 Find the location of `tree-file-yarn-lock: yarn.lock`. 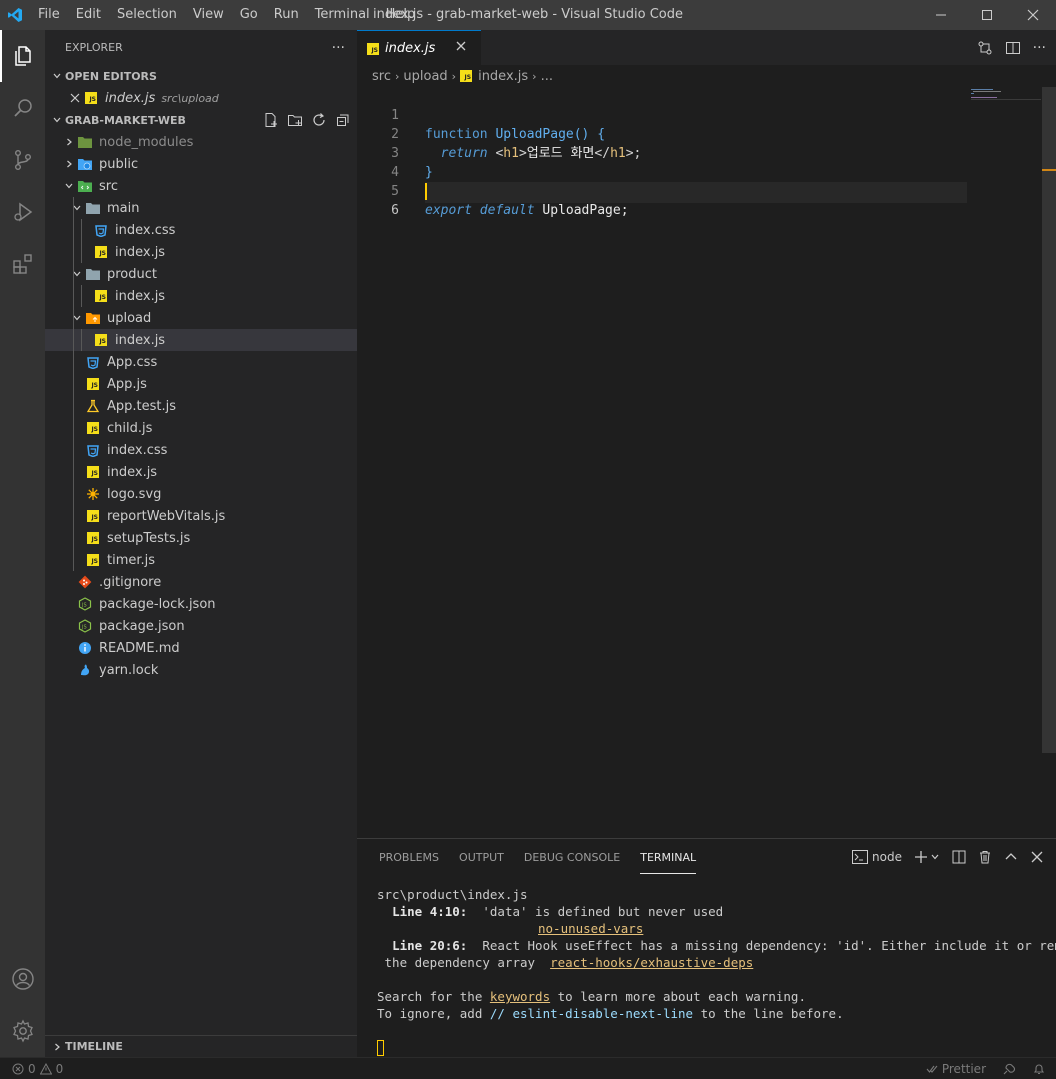

tree-file-yarn-lock: yarn.lock is located at coordinates (201, 670).